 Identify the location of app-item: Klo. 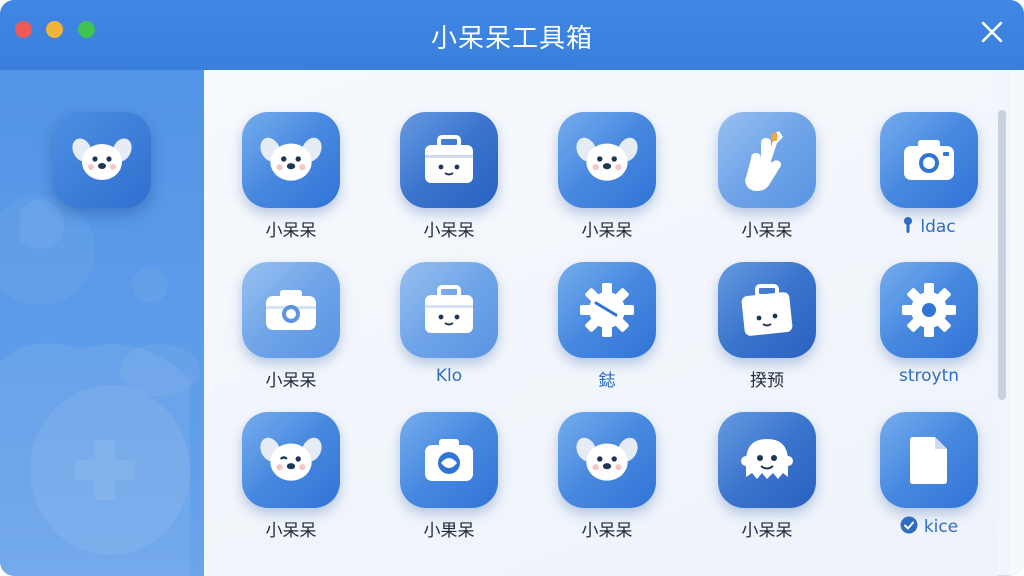
(448, 303).